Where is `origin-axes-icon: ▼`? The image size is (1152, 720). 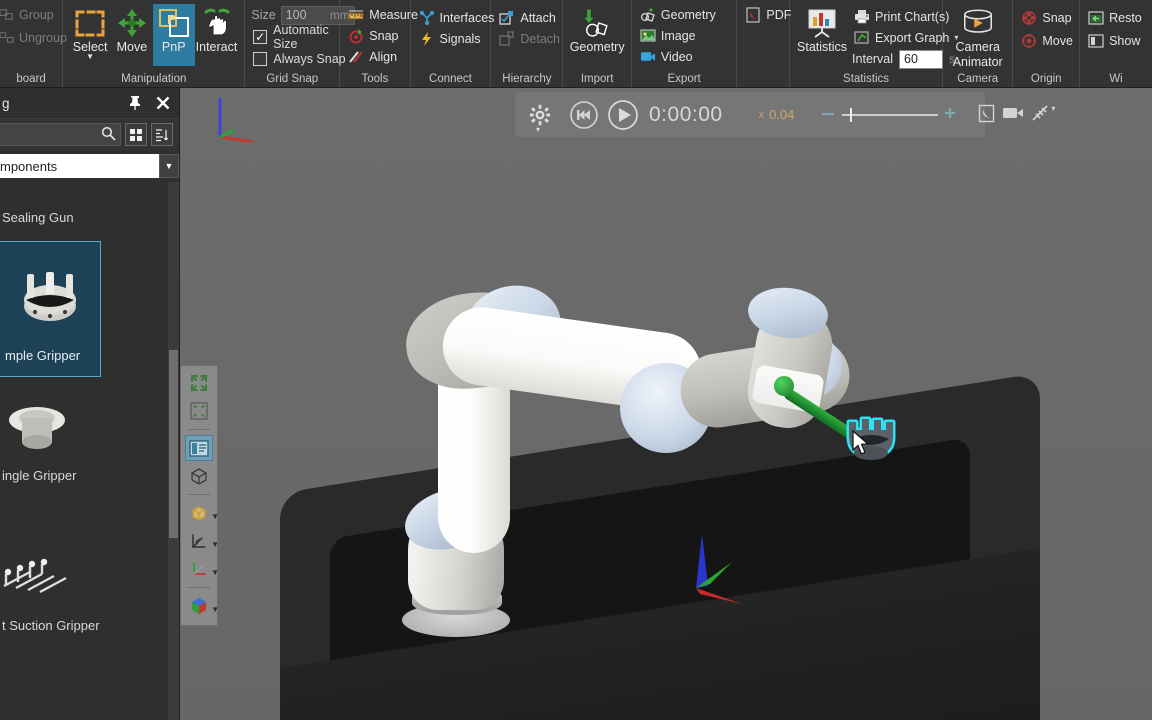 origin-axes-icon: ▼ is located at coordinates (202, 569).